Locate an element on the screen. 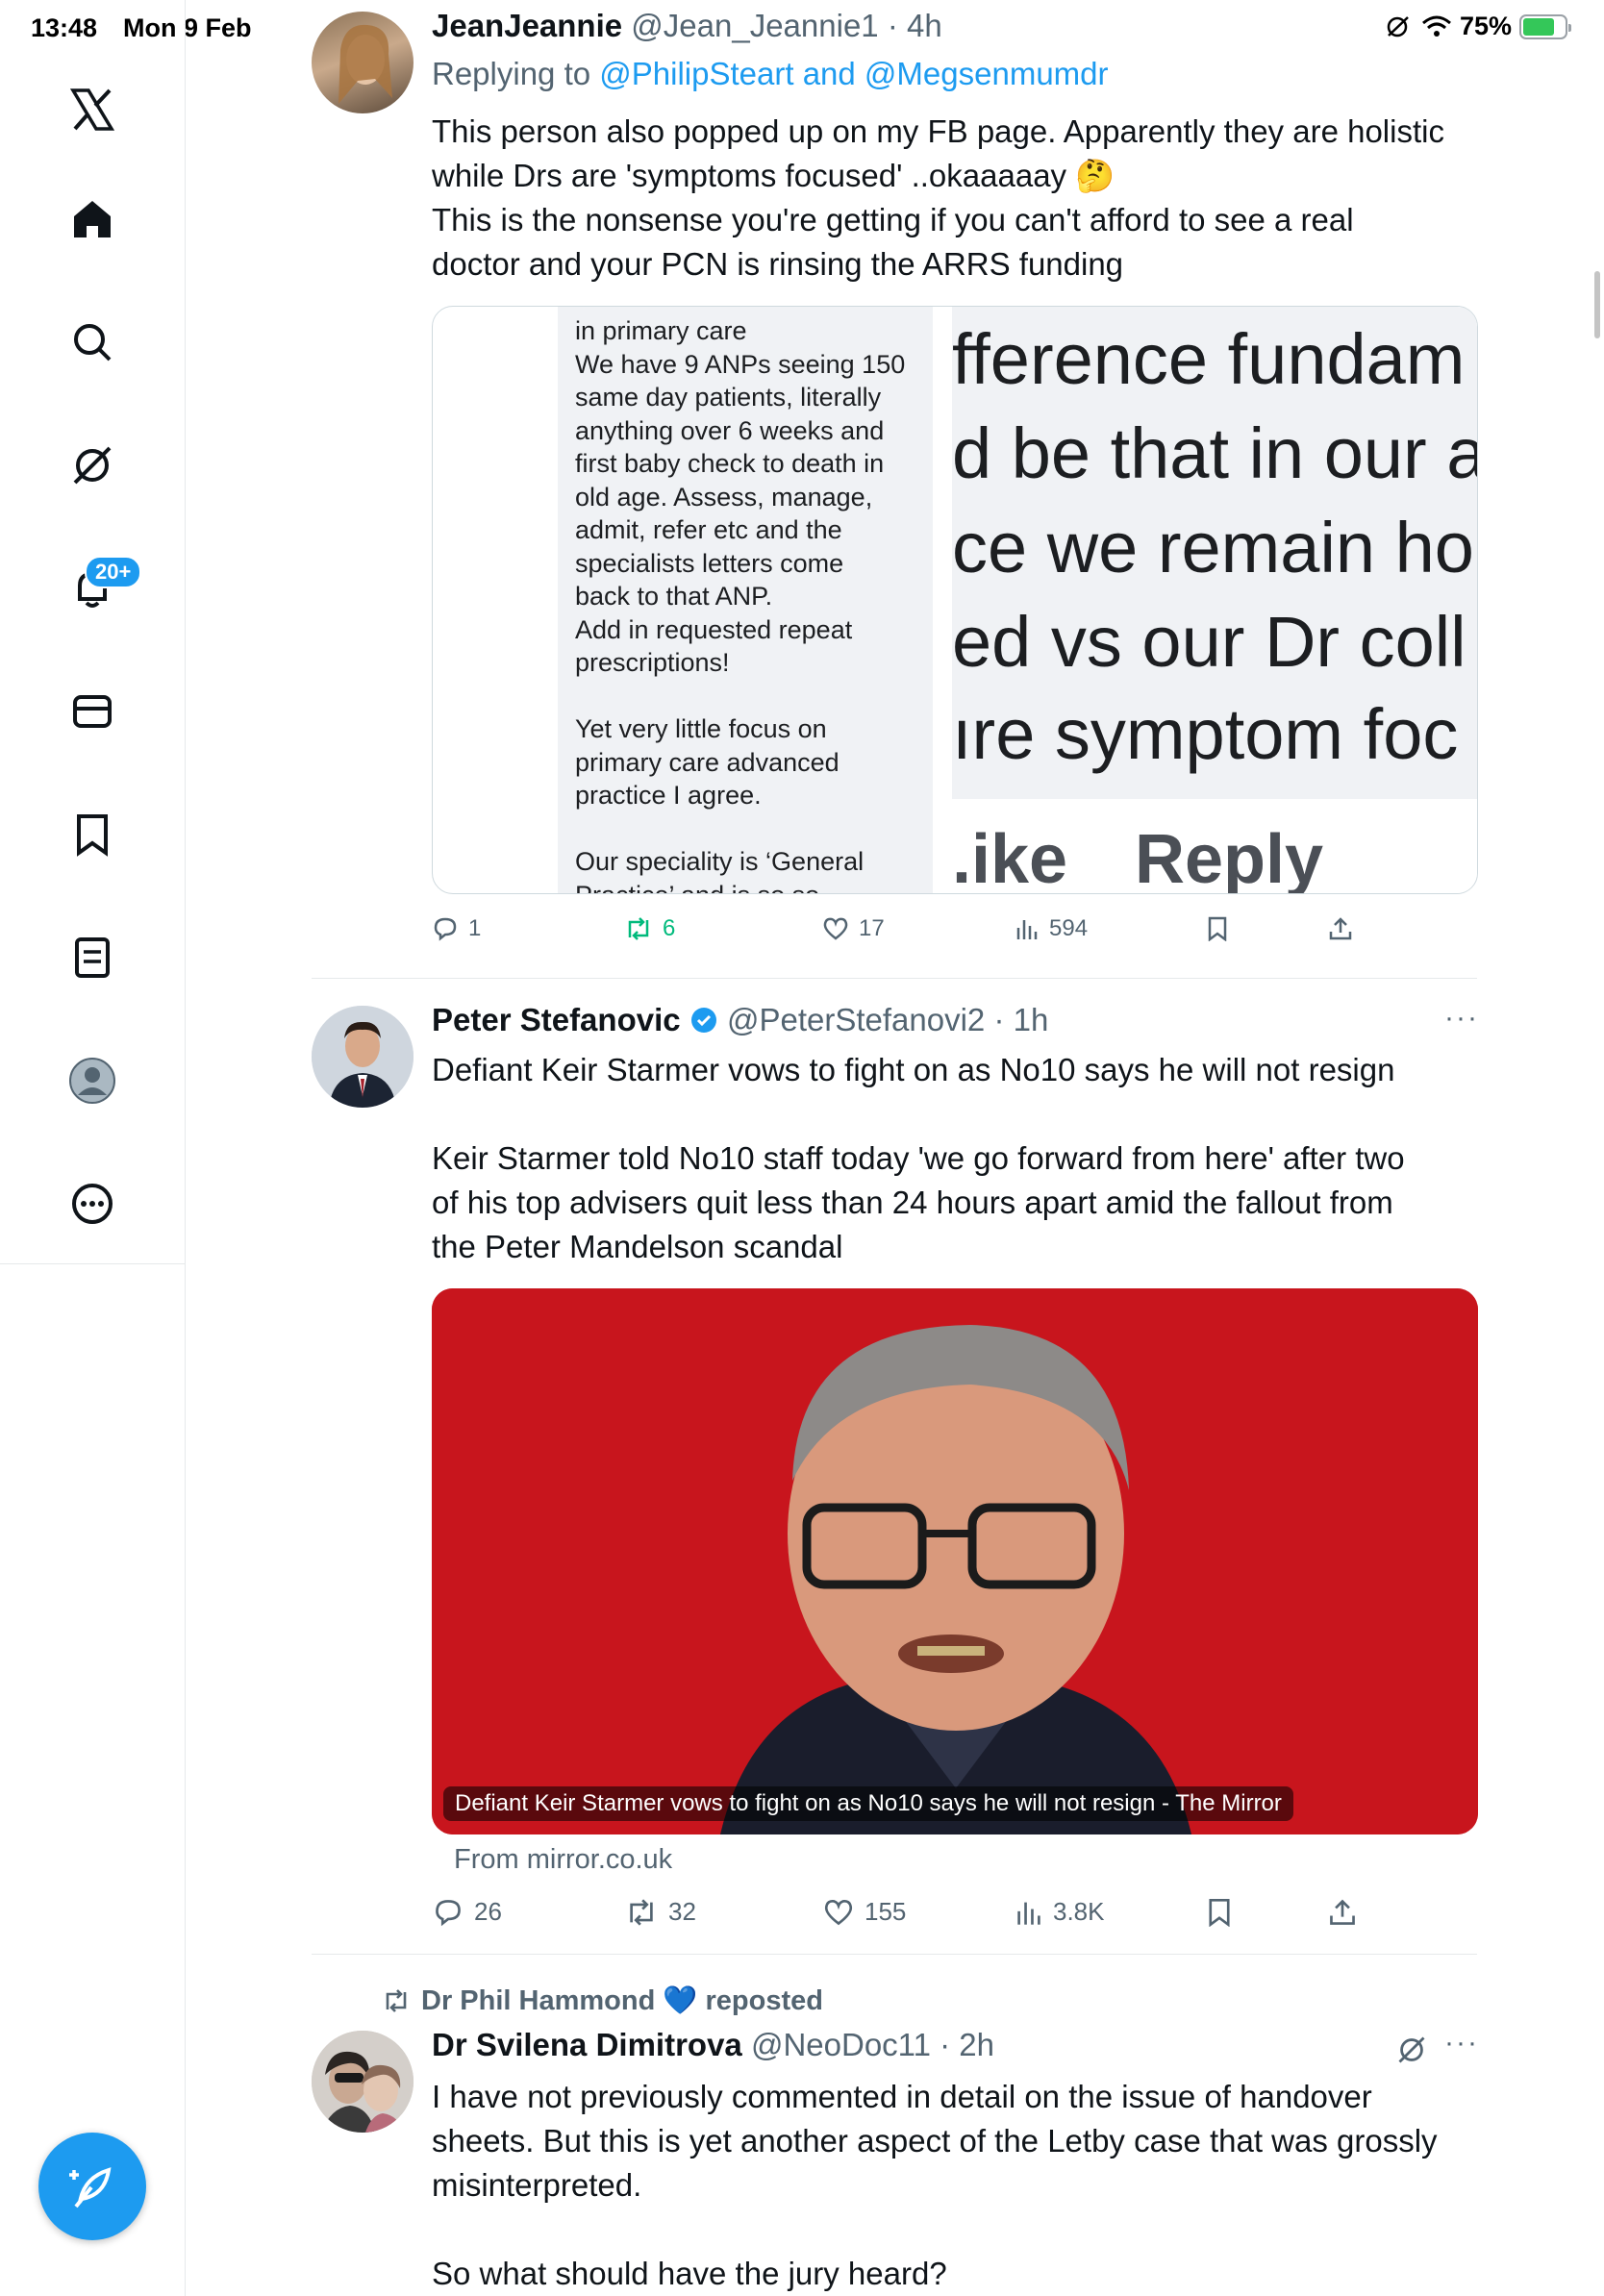  repost-icon is located at coordinates (638, 928).